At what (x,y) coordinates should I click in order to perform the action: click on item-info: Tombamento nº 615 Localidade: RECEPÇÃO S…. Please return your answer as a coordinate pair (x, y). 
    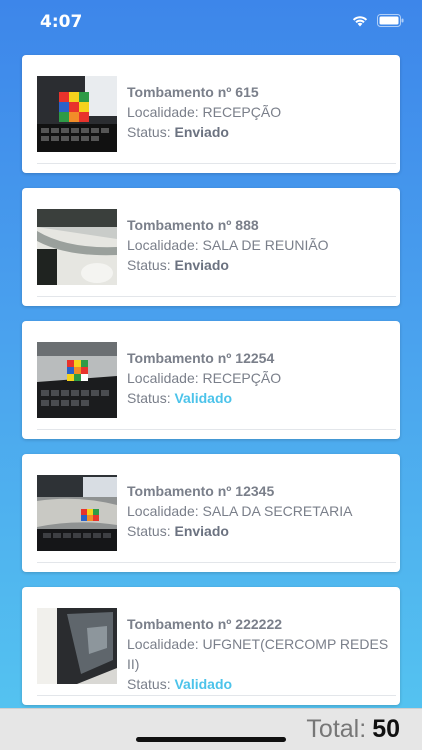
    Looking at the image, I should click on (258, 112).